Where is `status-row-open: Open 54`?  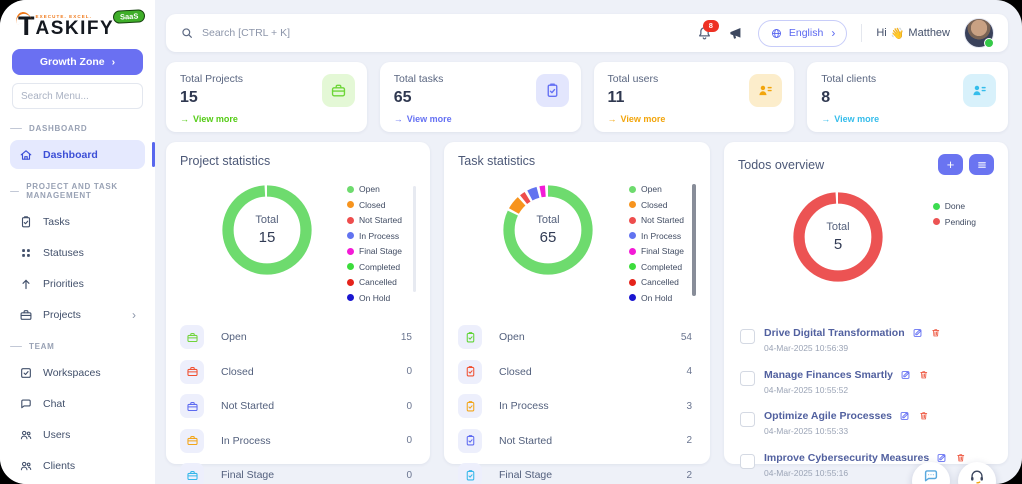 status-row-open: Open 54 is located at coordinates (577, 337).